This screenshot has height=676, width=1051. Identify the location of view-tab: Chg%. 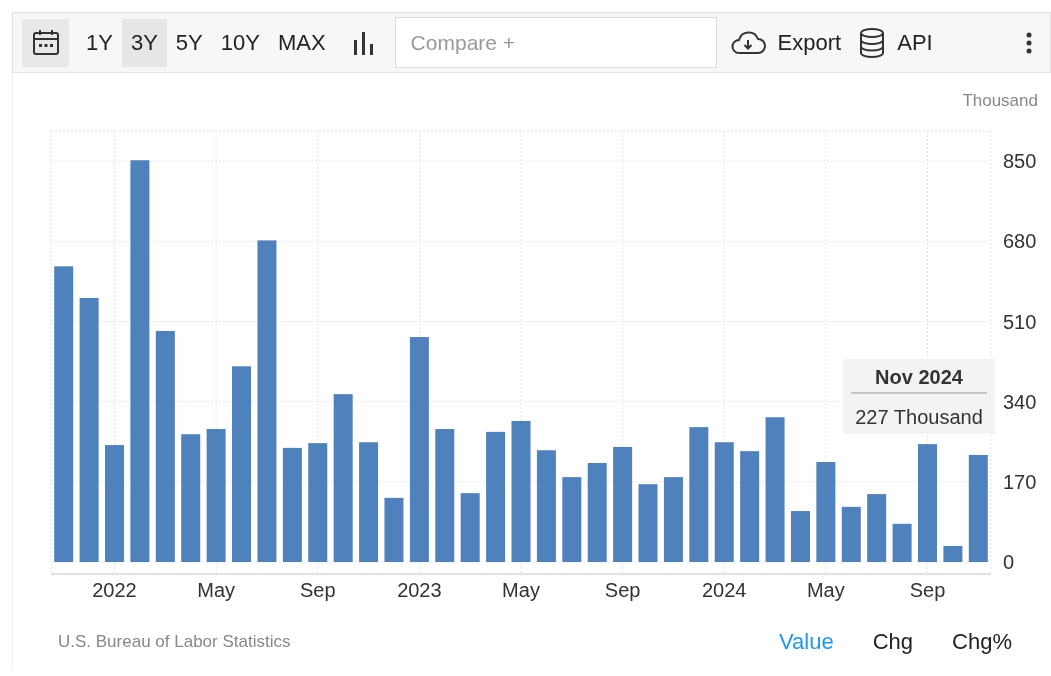
(982, 642).